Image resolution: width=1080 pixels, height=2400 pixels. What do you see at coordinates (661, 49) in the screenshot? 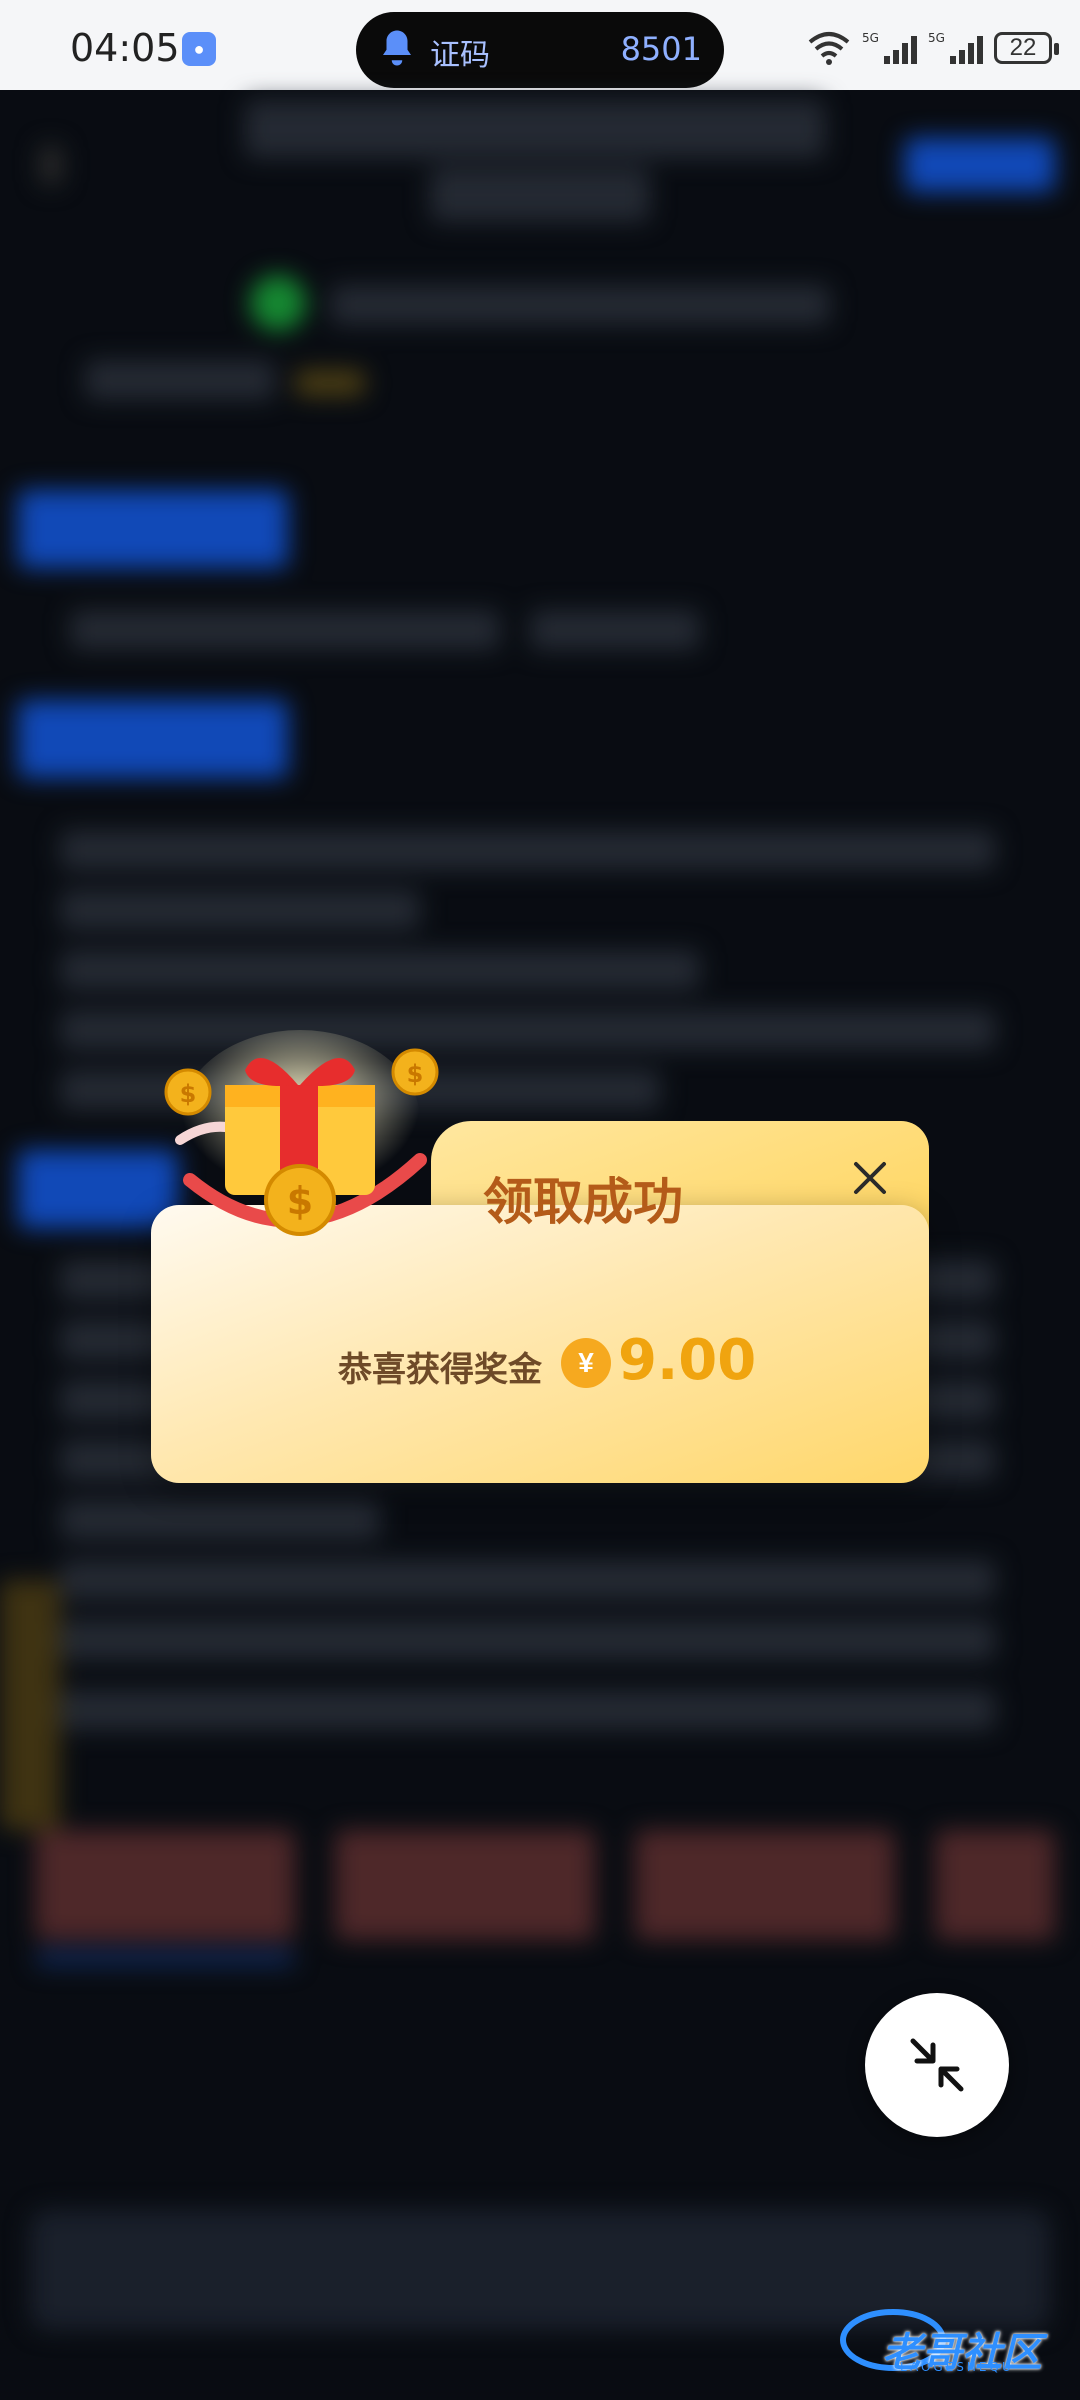
I see `notification-number: 8501` at bounding box center [661, 49].